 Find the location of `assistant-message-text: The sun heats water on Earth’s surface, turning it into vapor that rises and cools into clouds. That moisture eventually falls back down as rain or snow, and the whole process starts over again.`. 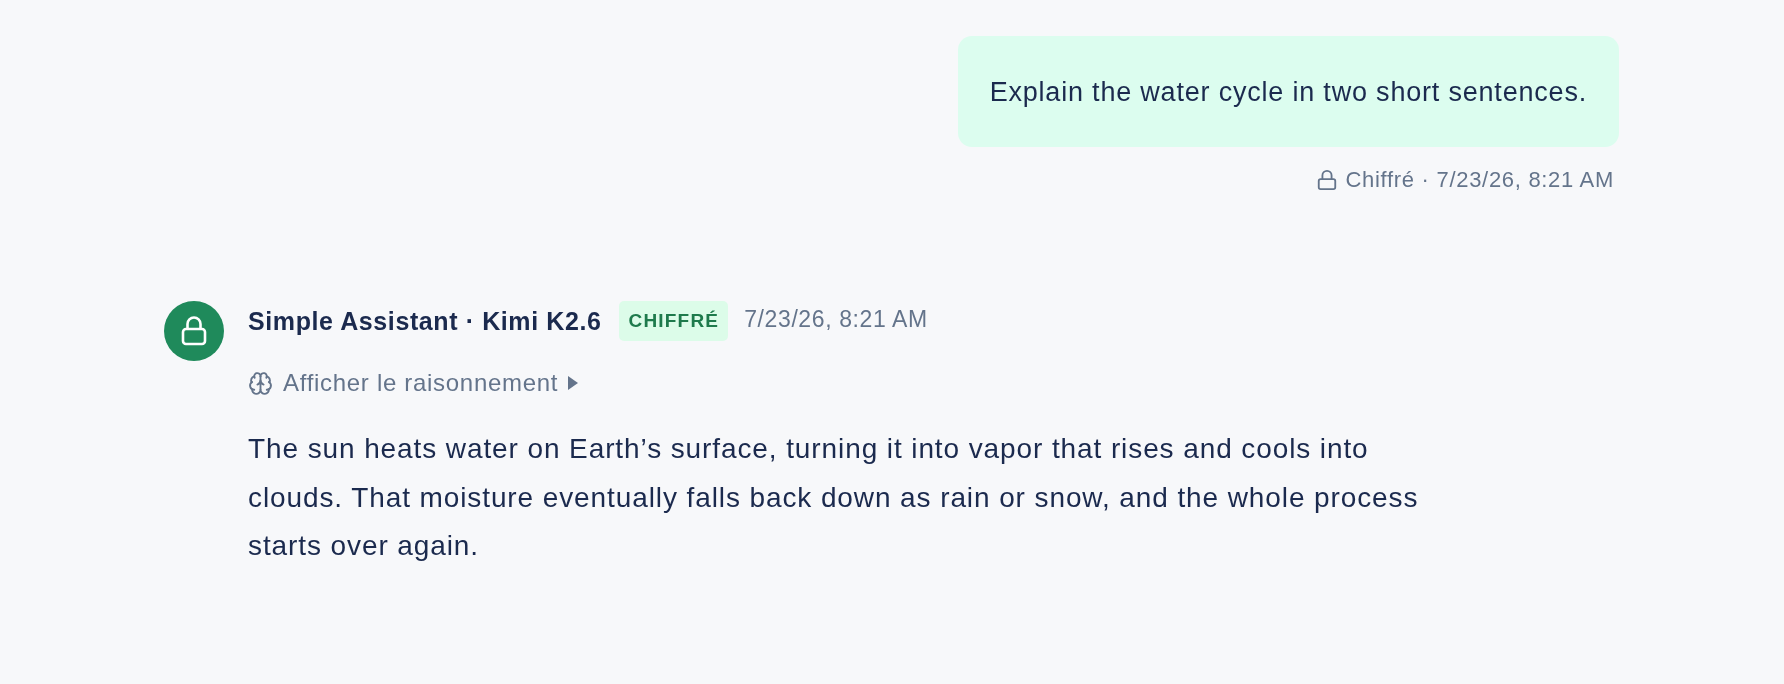

assistant-message-text: The sun heats water on Earth’s surface, turning it into vapor that rises and cools into clouds. That moisture eventually falls back down as rain or snow, and the whole process starts over again. is located at coordinates (834, 497).